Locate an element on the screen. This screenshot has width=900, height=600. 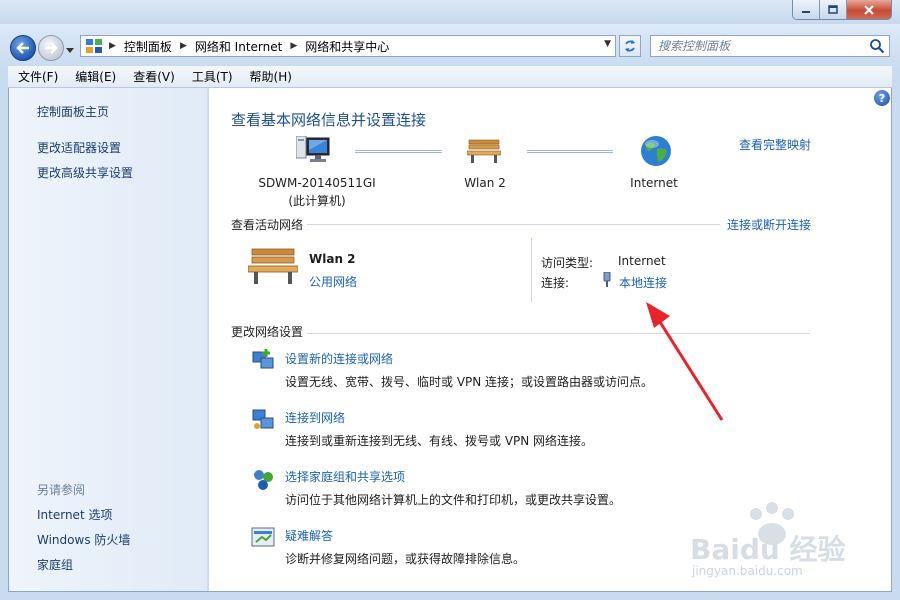
breadcrumb: ▶ 控制面板 ▶ 网络和 Internet ▶ 网络和共享中心 is located at coordinates (249, 46).